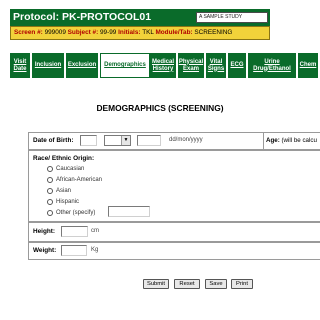 The image size is (320, 320). I want to click on weight-label: Weight:, so click(45, 250).